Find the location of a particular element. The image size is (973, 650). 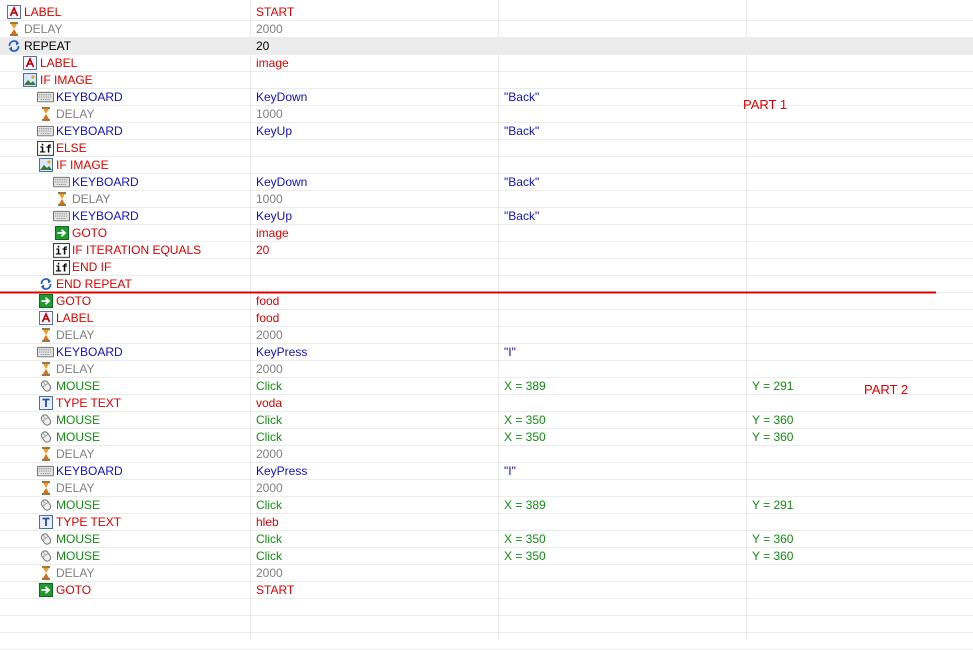

command-cell: IF IMAGE is located at coordinates (125, 80).